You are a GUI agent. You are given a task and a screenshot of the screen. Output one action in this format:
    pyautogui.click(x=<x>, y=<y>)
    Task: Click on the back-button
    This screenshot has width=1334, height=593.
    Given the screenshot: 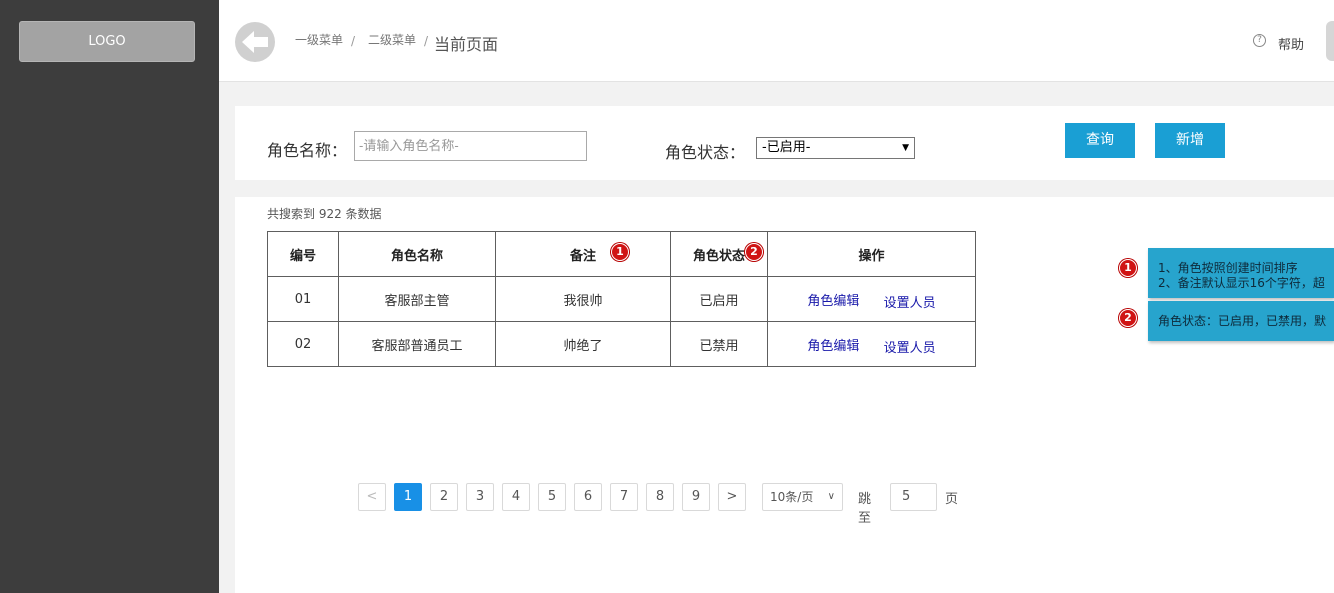 What is the action you would take?
    pyautogui.click(x=255, y=42)
    